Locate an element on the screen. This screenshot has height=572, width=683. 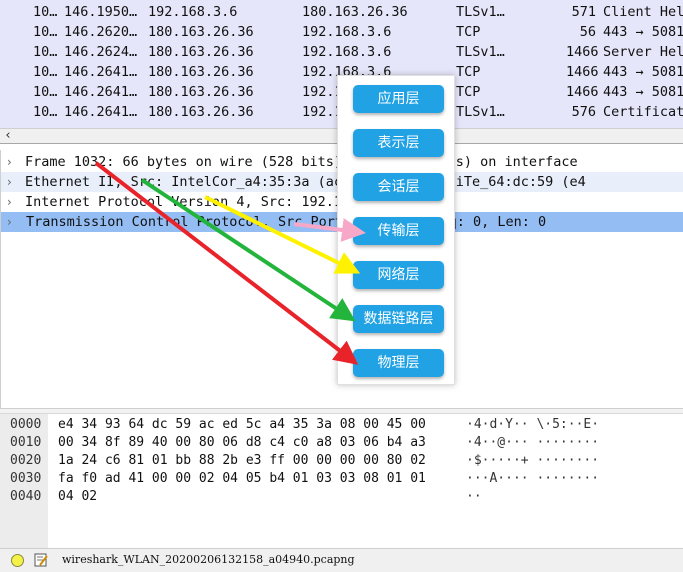
presentation-layer-button: 表示层 is located at coordinates (398, 143).